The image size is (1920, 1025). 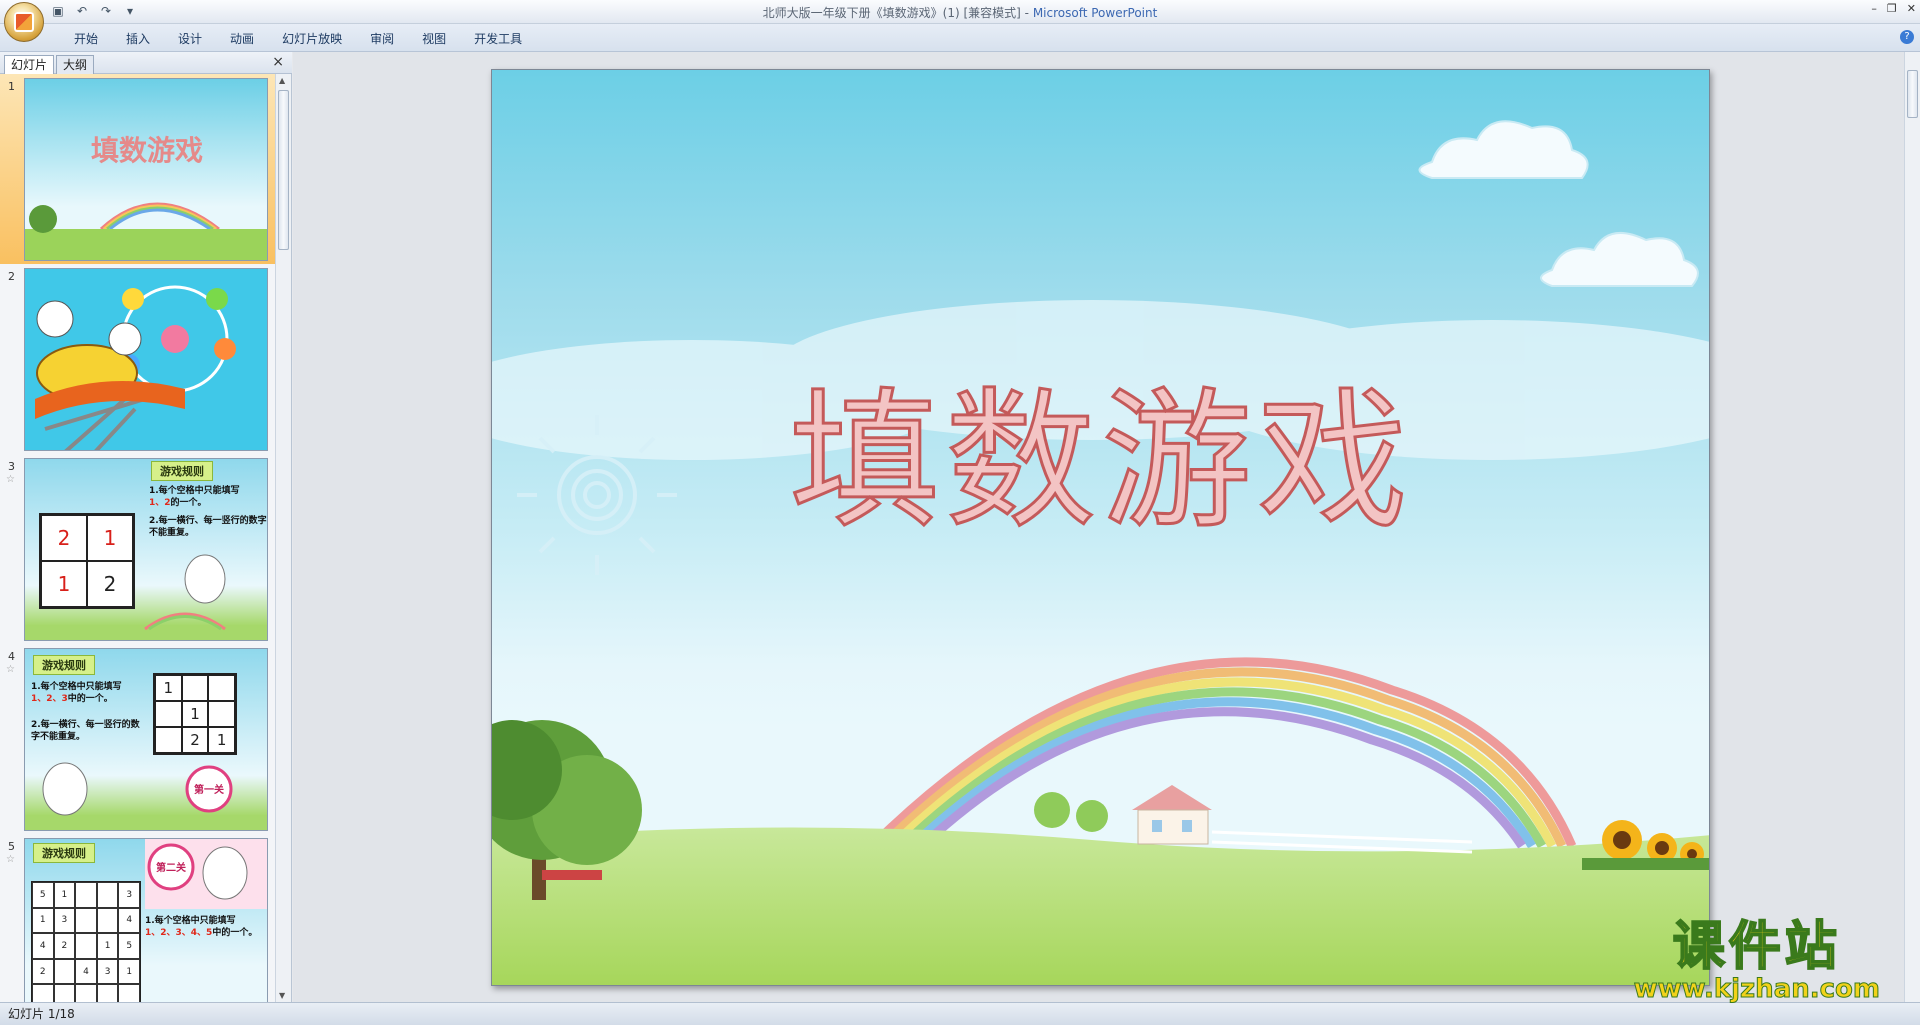 What do you see at coordinates (11, 656) in the screenshot?
I see `thumbnail-number: 4` at bounding box center [11, 656].